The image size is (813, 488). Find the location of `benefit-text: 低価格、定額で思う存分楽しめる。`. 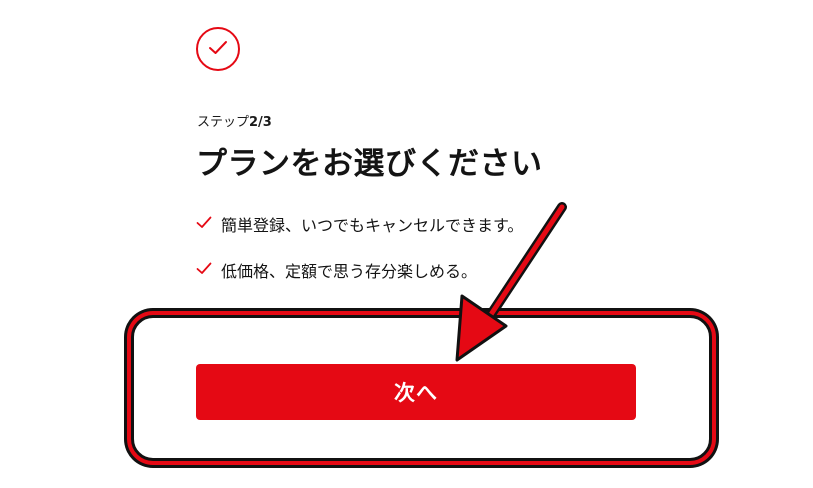

benefit-text: 低価格、定額で思う存分楽しめる。 is located at coordinates (349, 271).